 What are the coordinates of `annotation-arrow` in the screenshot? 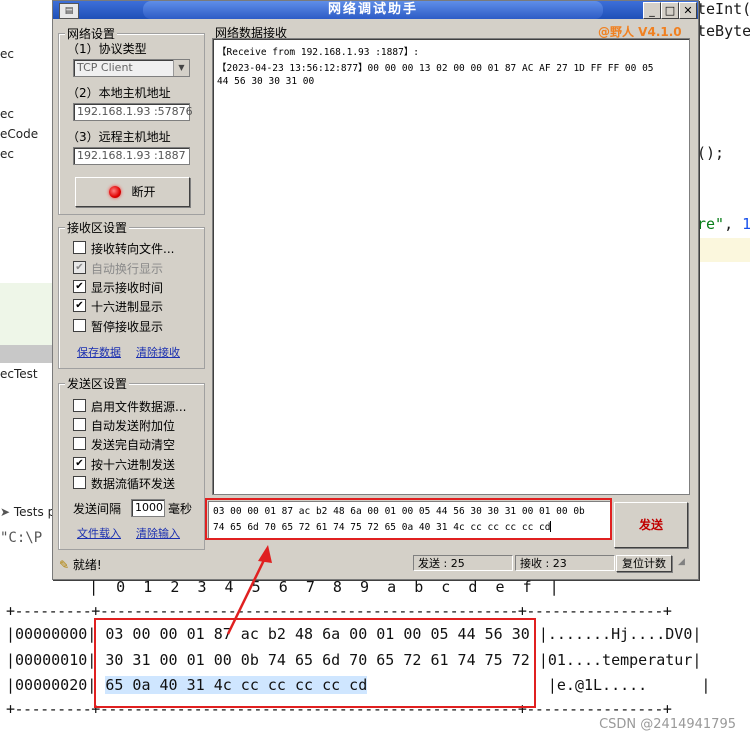 It's located at (249, 590).